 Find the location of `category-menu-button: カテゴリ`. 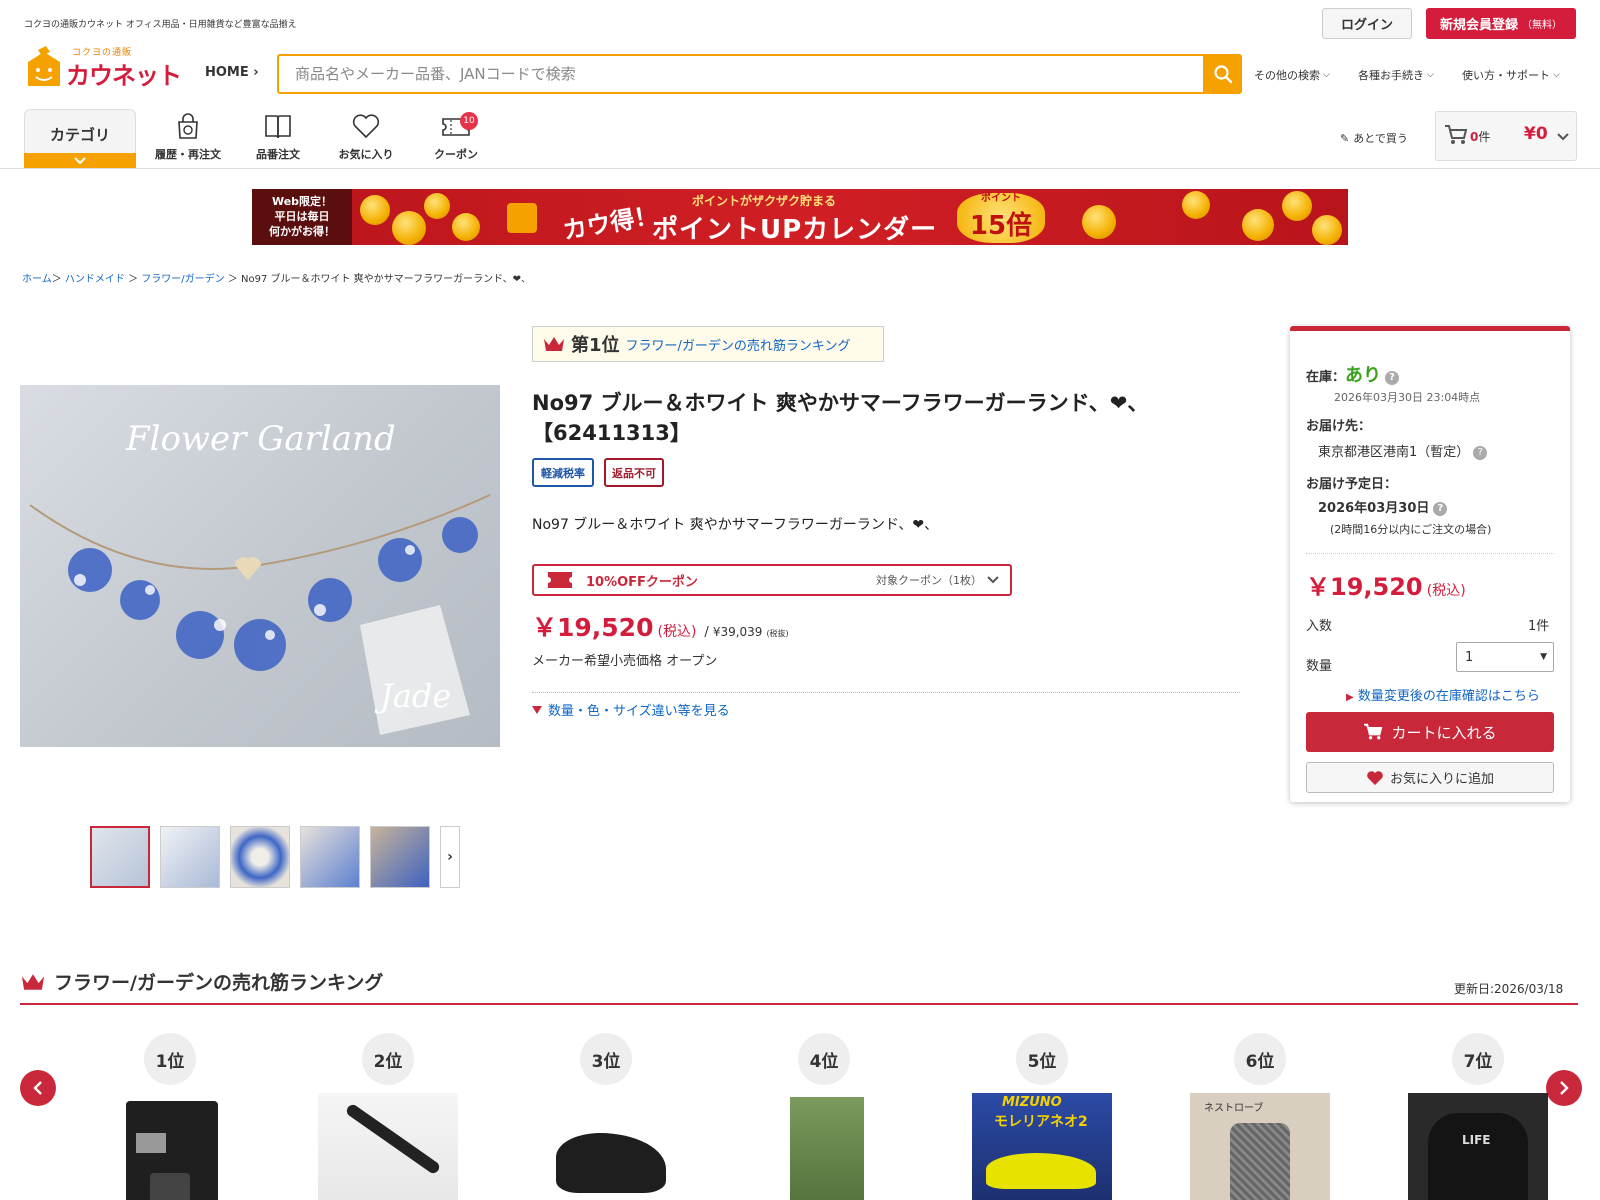

category-menu-button: カテゴリ is located at coordinates (80, 139).